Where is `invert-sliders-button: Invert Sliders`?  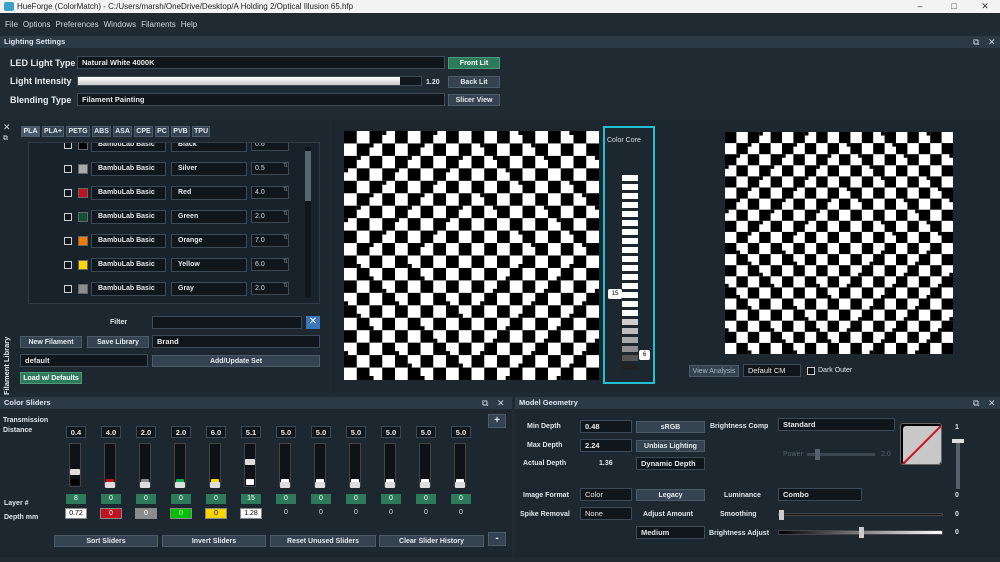 invert-sliders-button: Invert Sliders is located at coordinates (214, 541).